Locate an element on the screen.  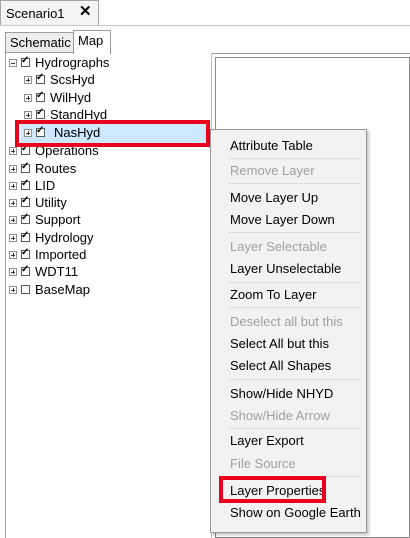
tree-group-hydrology: Hydrology is located at coordinates (51, 237).